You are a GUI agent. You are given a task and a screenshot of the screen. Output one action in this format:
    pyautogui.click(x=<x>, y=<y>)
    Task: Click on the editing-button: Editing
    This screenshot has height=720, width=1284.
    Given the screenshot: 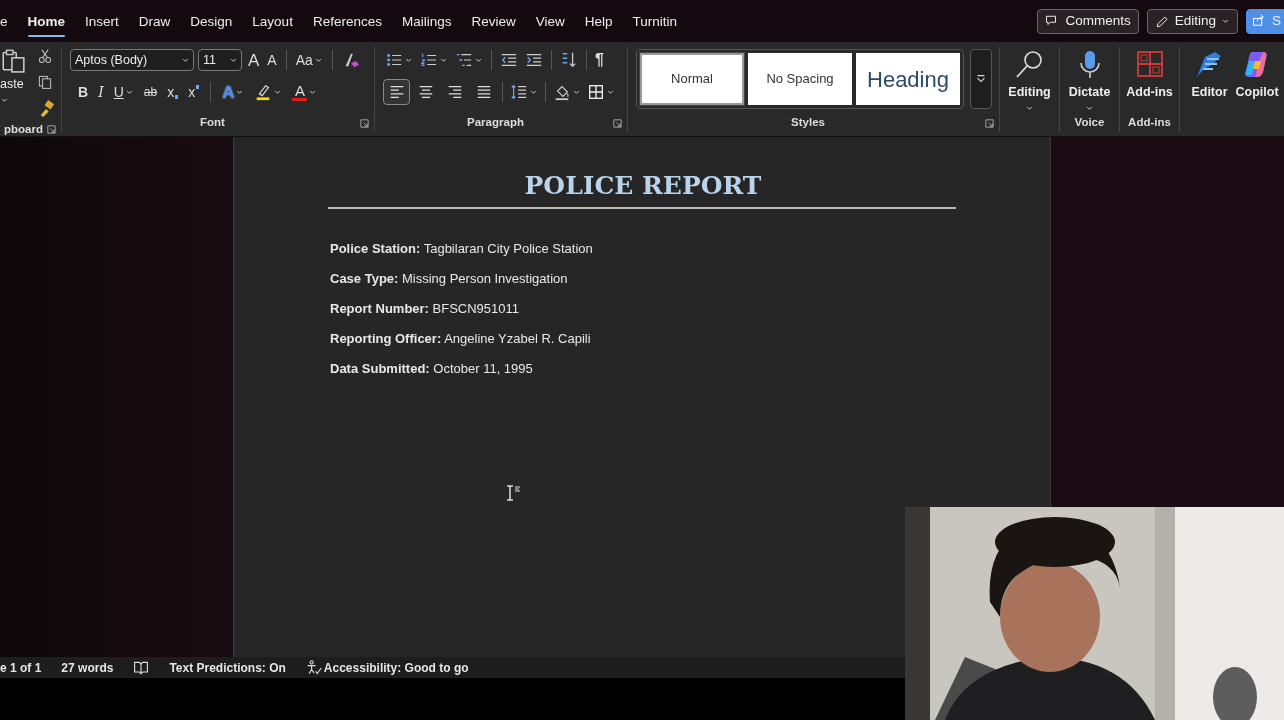 What is the action you would take?
    pyautogui.click(x=1029, y=81)
    